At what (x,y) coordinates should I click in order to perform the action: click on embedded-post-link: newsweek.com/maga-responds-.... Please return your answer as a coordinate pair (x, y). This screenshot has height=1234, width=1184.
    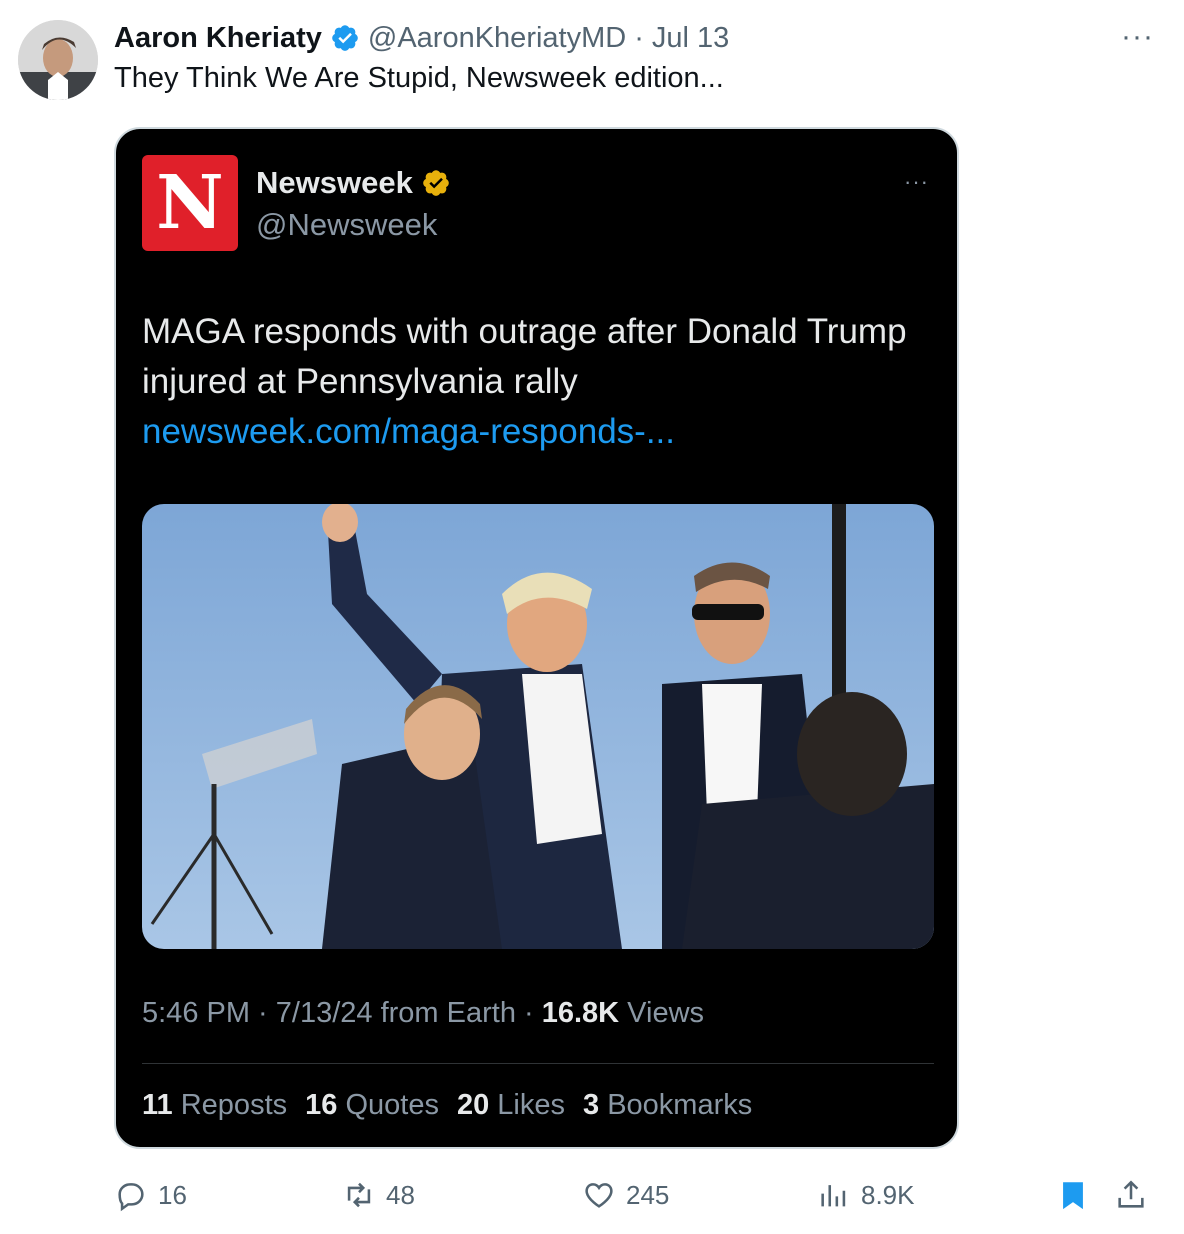
    Looking at the image, I should click on (408, 431).